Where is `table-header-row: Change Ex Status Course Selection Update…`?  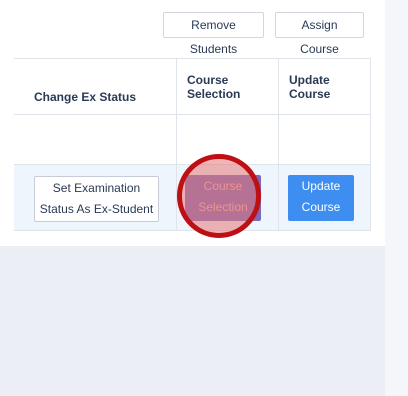 table-header-row: Change Ex Status Course Selection Update… is located at coordinates (192, 86).